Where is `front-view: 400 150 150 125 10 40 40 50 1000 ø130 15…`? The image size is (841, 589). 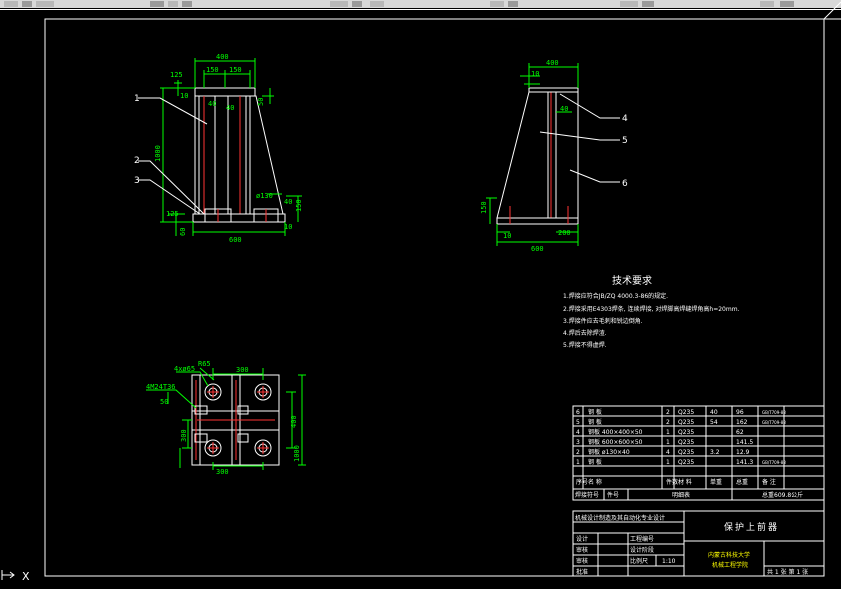
front-view: 400 150 150 125 10 40 40 50 1000 ø130 15… is located at coordinates (218, 148).